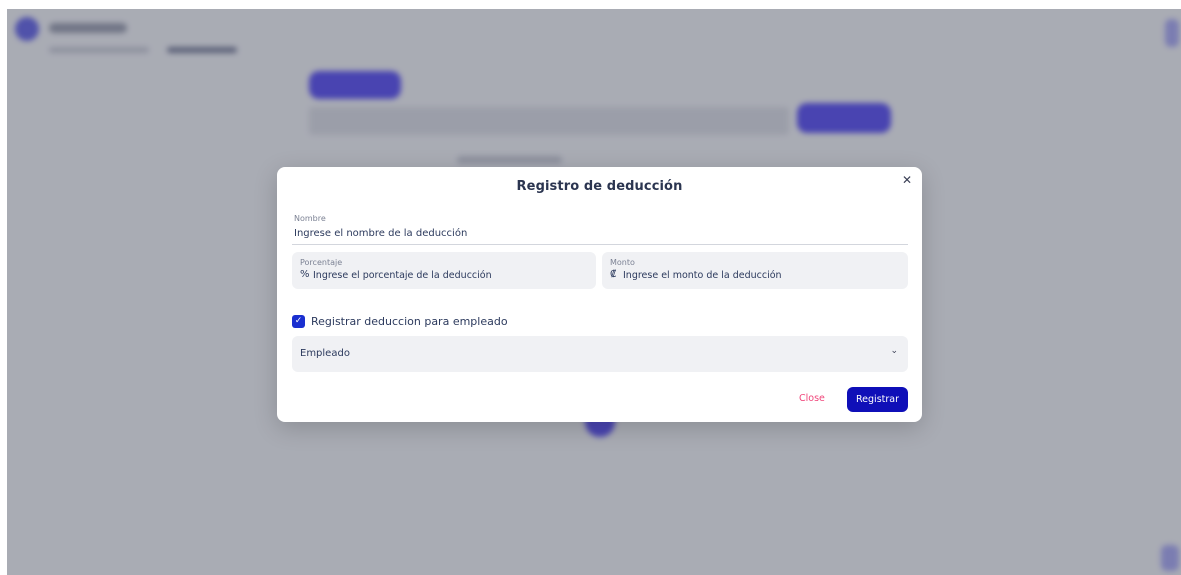  I want to click on checkbox-checked-icon: ✓, so click(298, 321).